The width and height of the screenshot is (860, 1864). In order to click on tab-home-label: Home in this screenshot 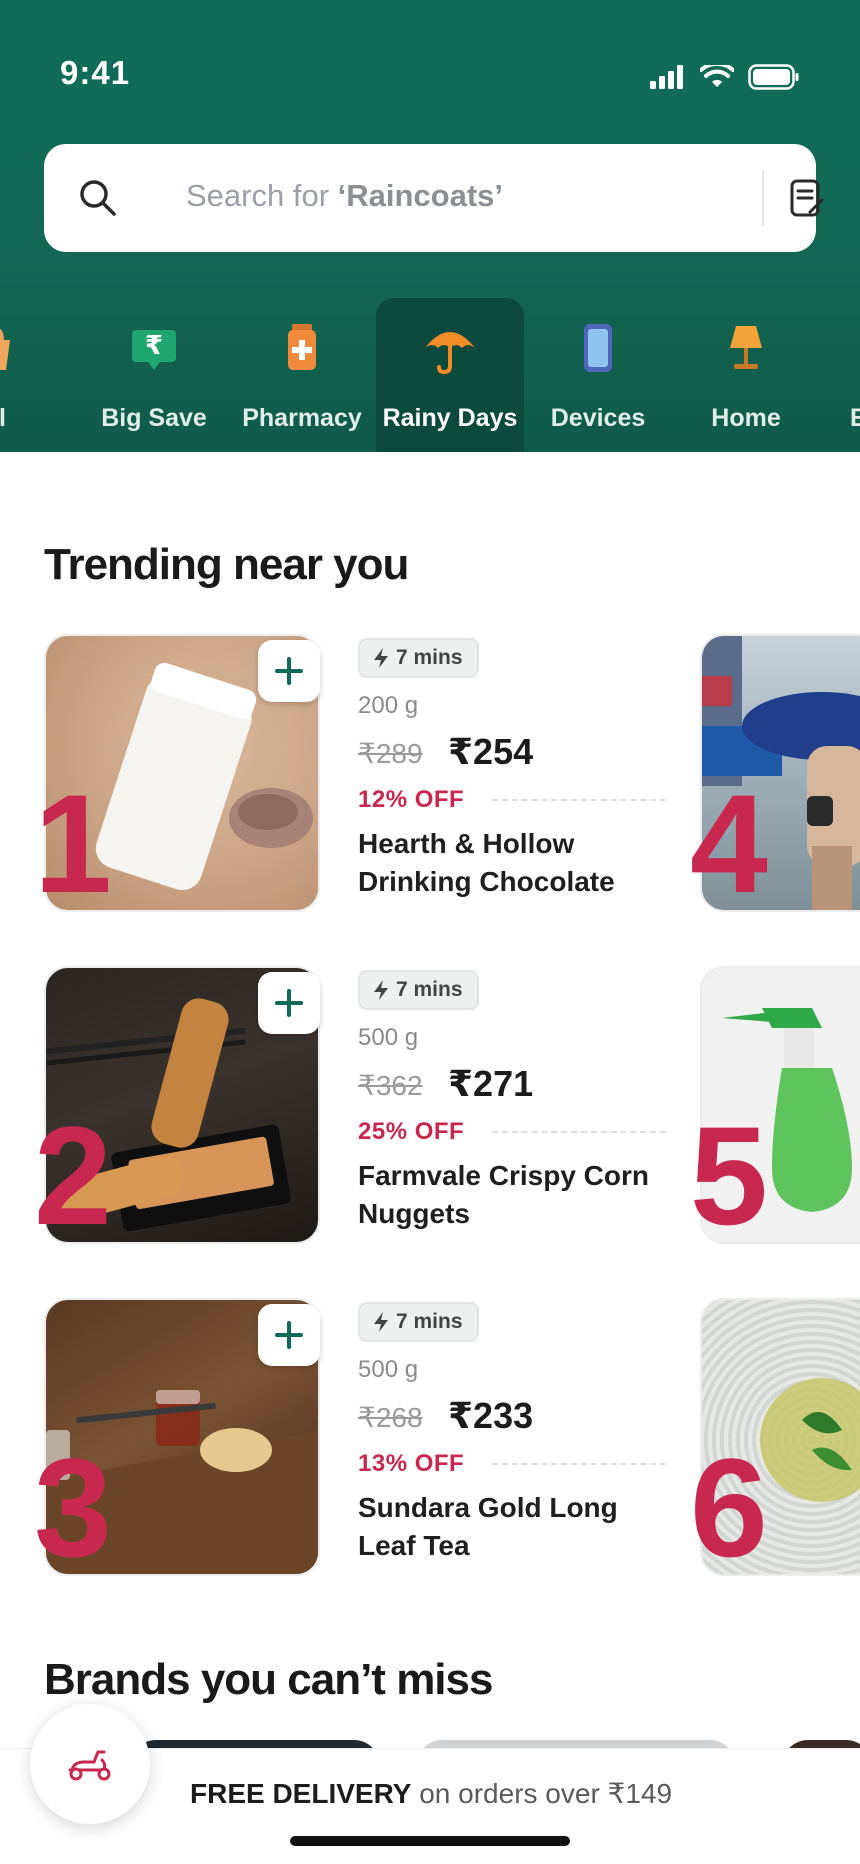, I will do `click(746, 418)`.